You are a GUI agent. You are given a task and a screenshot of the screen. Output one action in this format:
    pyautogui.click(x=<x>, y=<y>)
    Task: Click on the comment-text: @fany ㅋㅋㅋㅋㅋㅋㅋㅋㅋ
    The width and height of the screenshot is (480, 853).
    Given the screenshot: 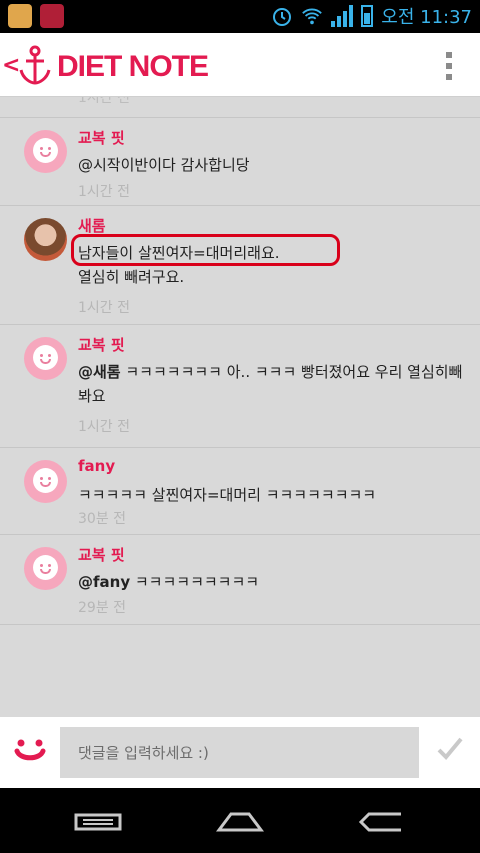 What is the action you would take?
    pyautogui.click(x=169, y=582)
    